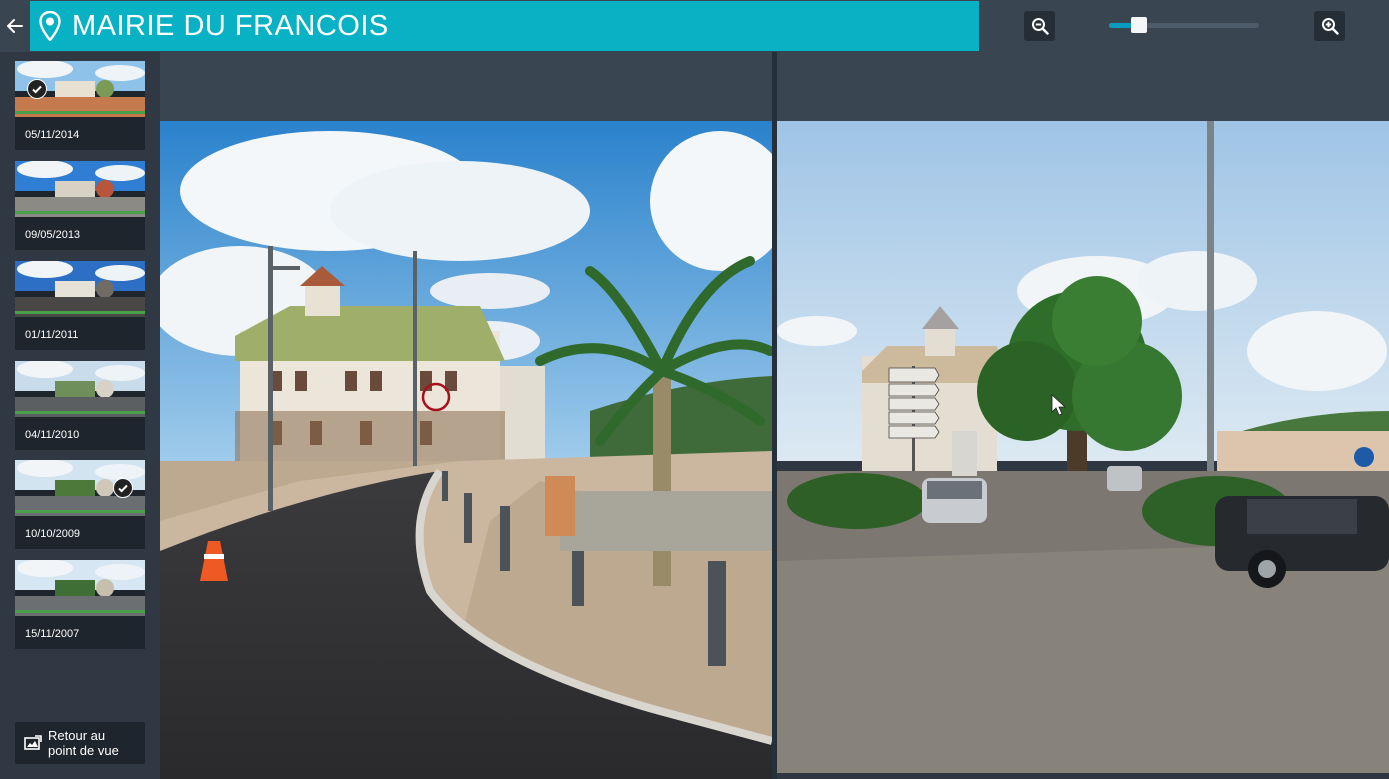 Image resolution: width=1389 pixels, height=779 pixels. What do you see at coordinates (50, 26) in the screenshot?
I see `location-pin-icon` at bounding box center [50, 26].